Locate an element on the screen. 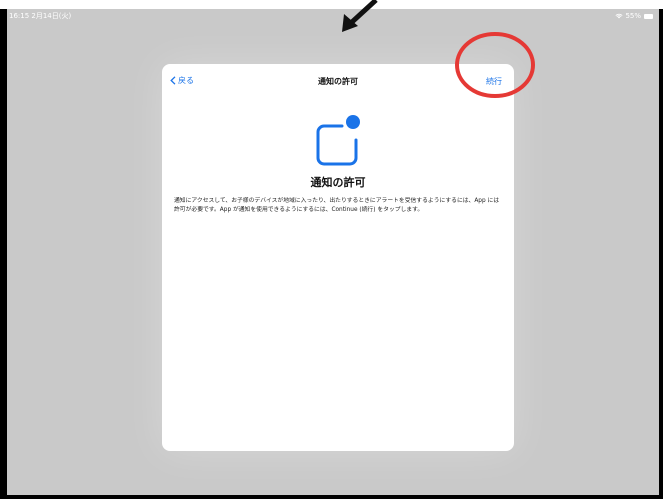  wifi-icon is located at coordinates (619, 16).